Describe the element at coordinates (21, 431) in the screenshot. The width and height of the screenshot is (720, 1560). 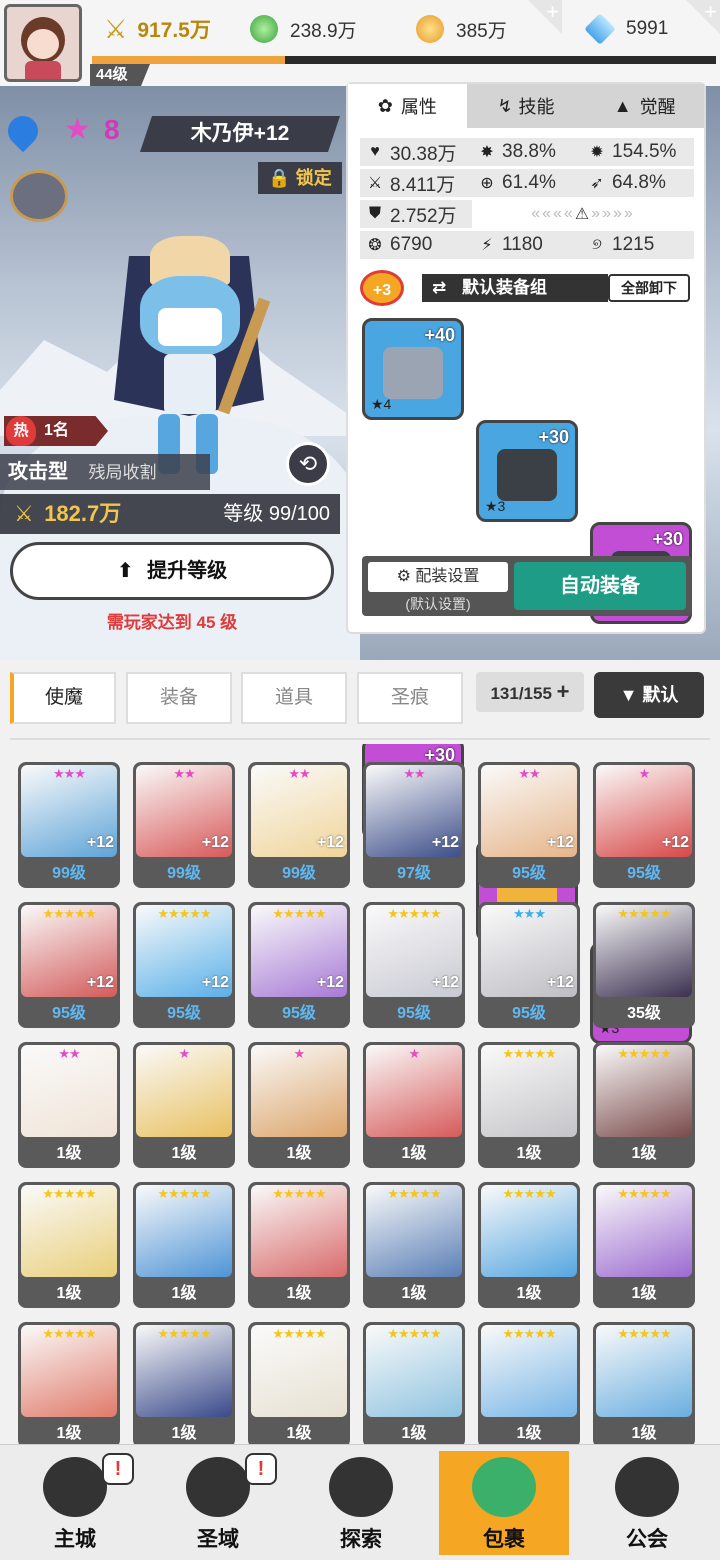
I see `hot-flame-icon: 热` at that location.